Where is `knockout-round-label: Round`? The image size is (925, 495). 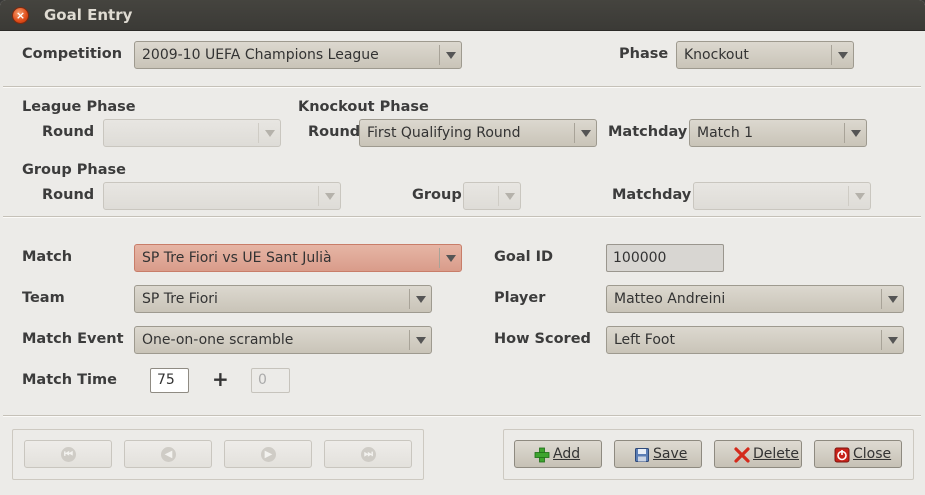
knockout-round-label: Round is located at coordinates (334, 132).